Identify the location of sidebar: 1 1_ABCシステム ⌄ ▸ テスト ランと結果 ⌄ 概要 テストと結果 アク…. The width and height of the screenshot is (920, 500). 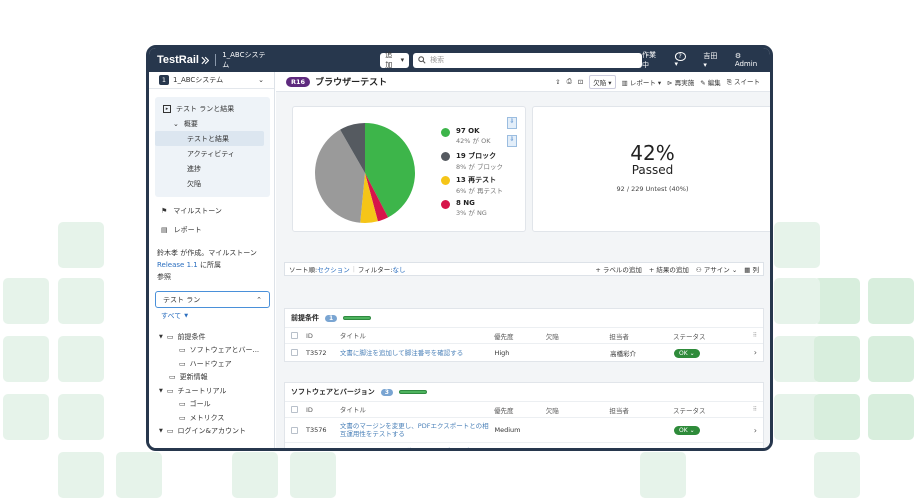
(212, 260).